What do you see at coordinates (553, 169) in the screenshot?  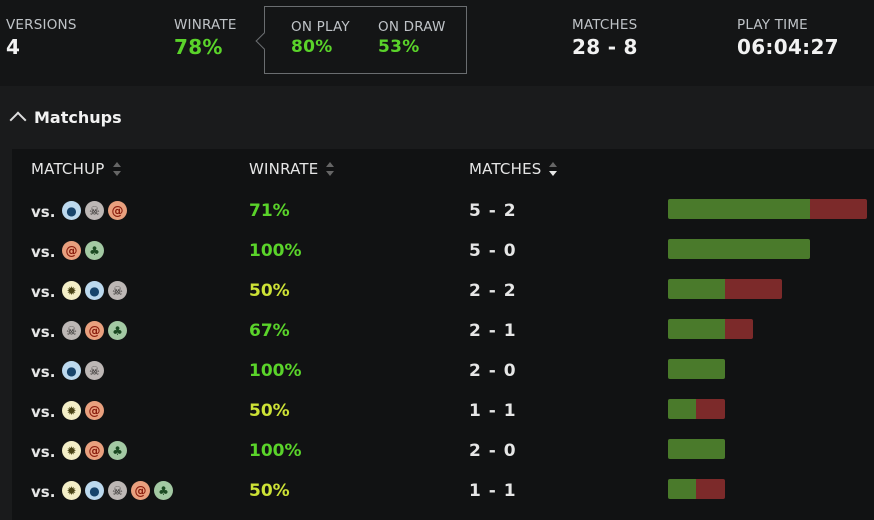 I see `sort-desc-icon` at bounding box center [553, 169].